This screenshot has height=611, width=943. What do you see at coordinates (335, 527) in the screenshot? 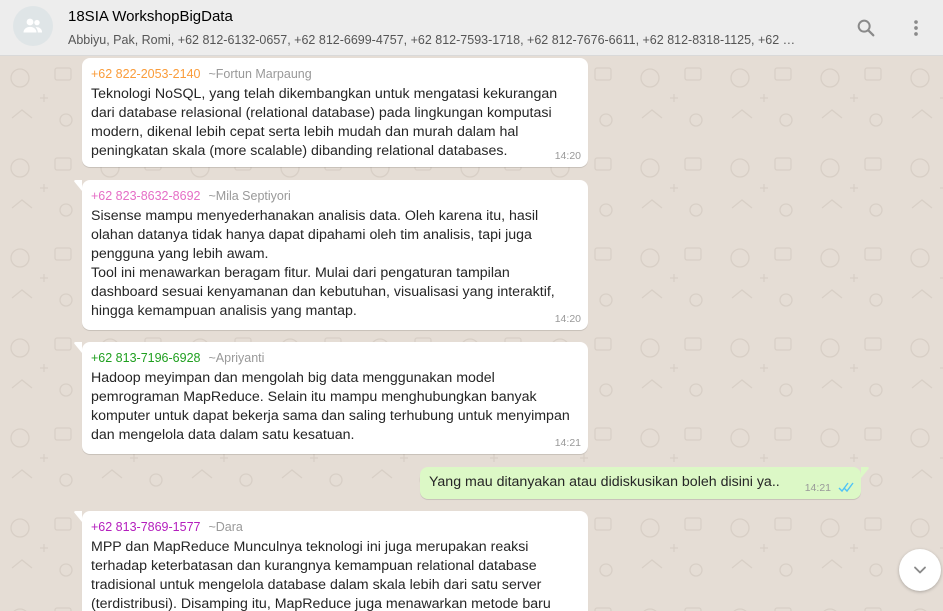
I see `sender-line: +62 813-7869-1577 ~Dara` at bounding box center [335, 527].